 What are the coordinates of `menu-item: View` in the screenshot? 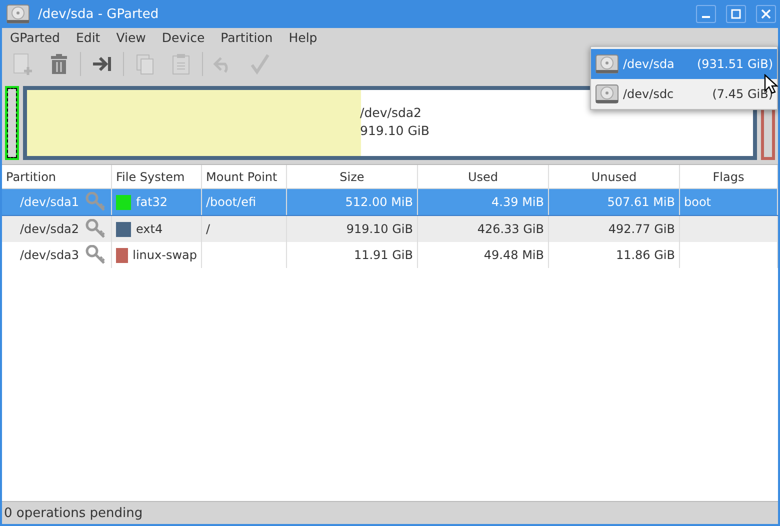 It's located at (131, 37).